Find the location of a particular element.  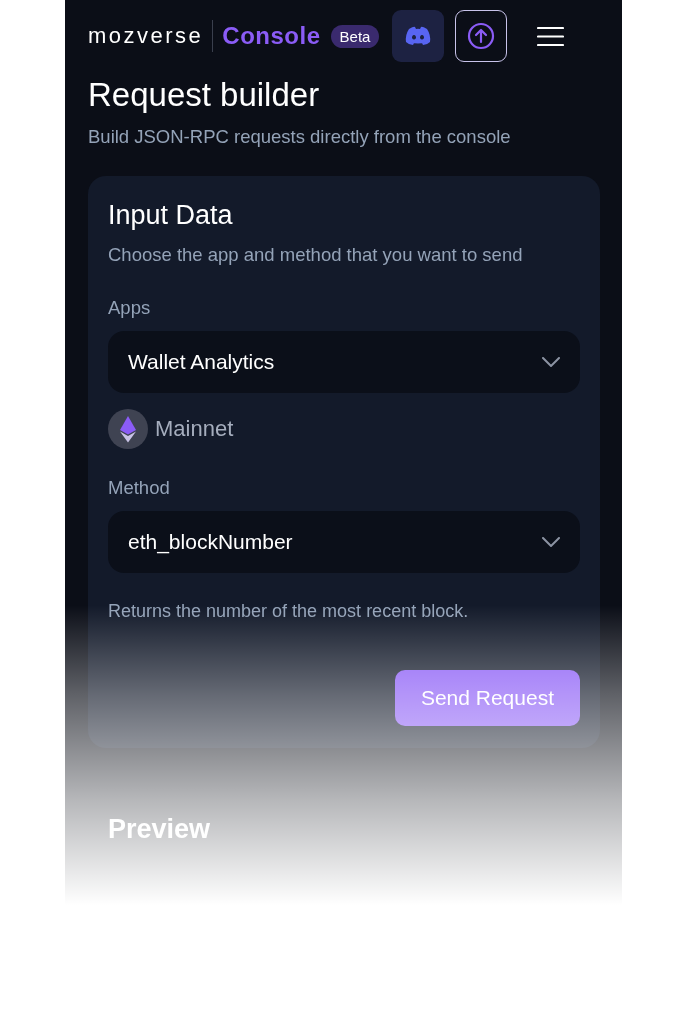

field-label: Apps is located at coordinates (130, 308).